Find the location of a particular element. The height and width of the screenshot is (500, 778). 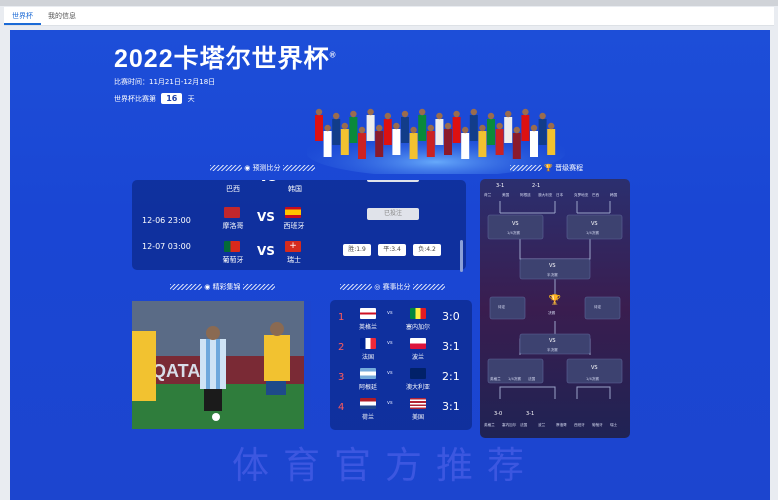

bracket-team: 克罗地亚 is located at coordinates (581, 195).